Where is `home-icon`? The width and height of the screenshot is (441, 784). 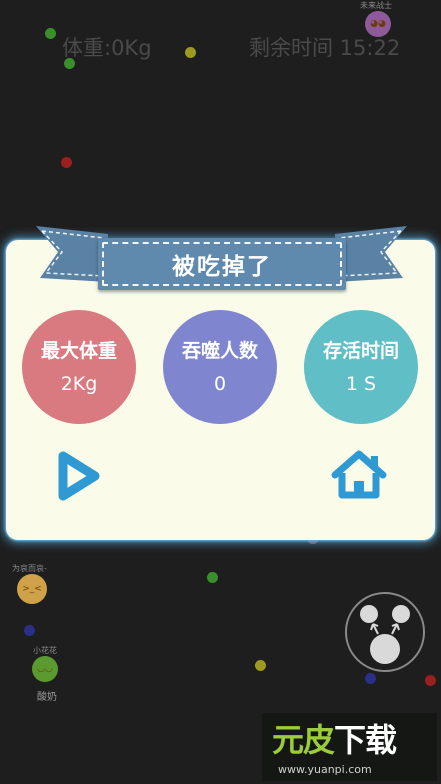 home-icon is located at coordinates (359, 474).